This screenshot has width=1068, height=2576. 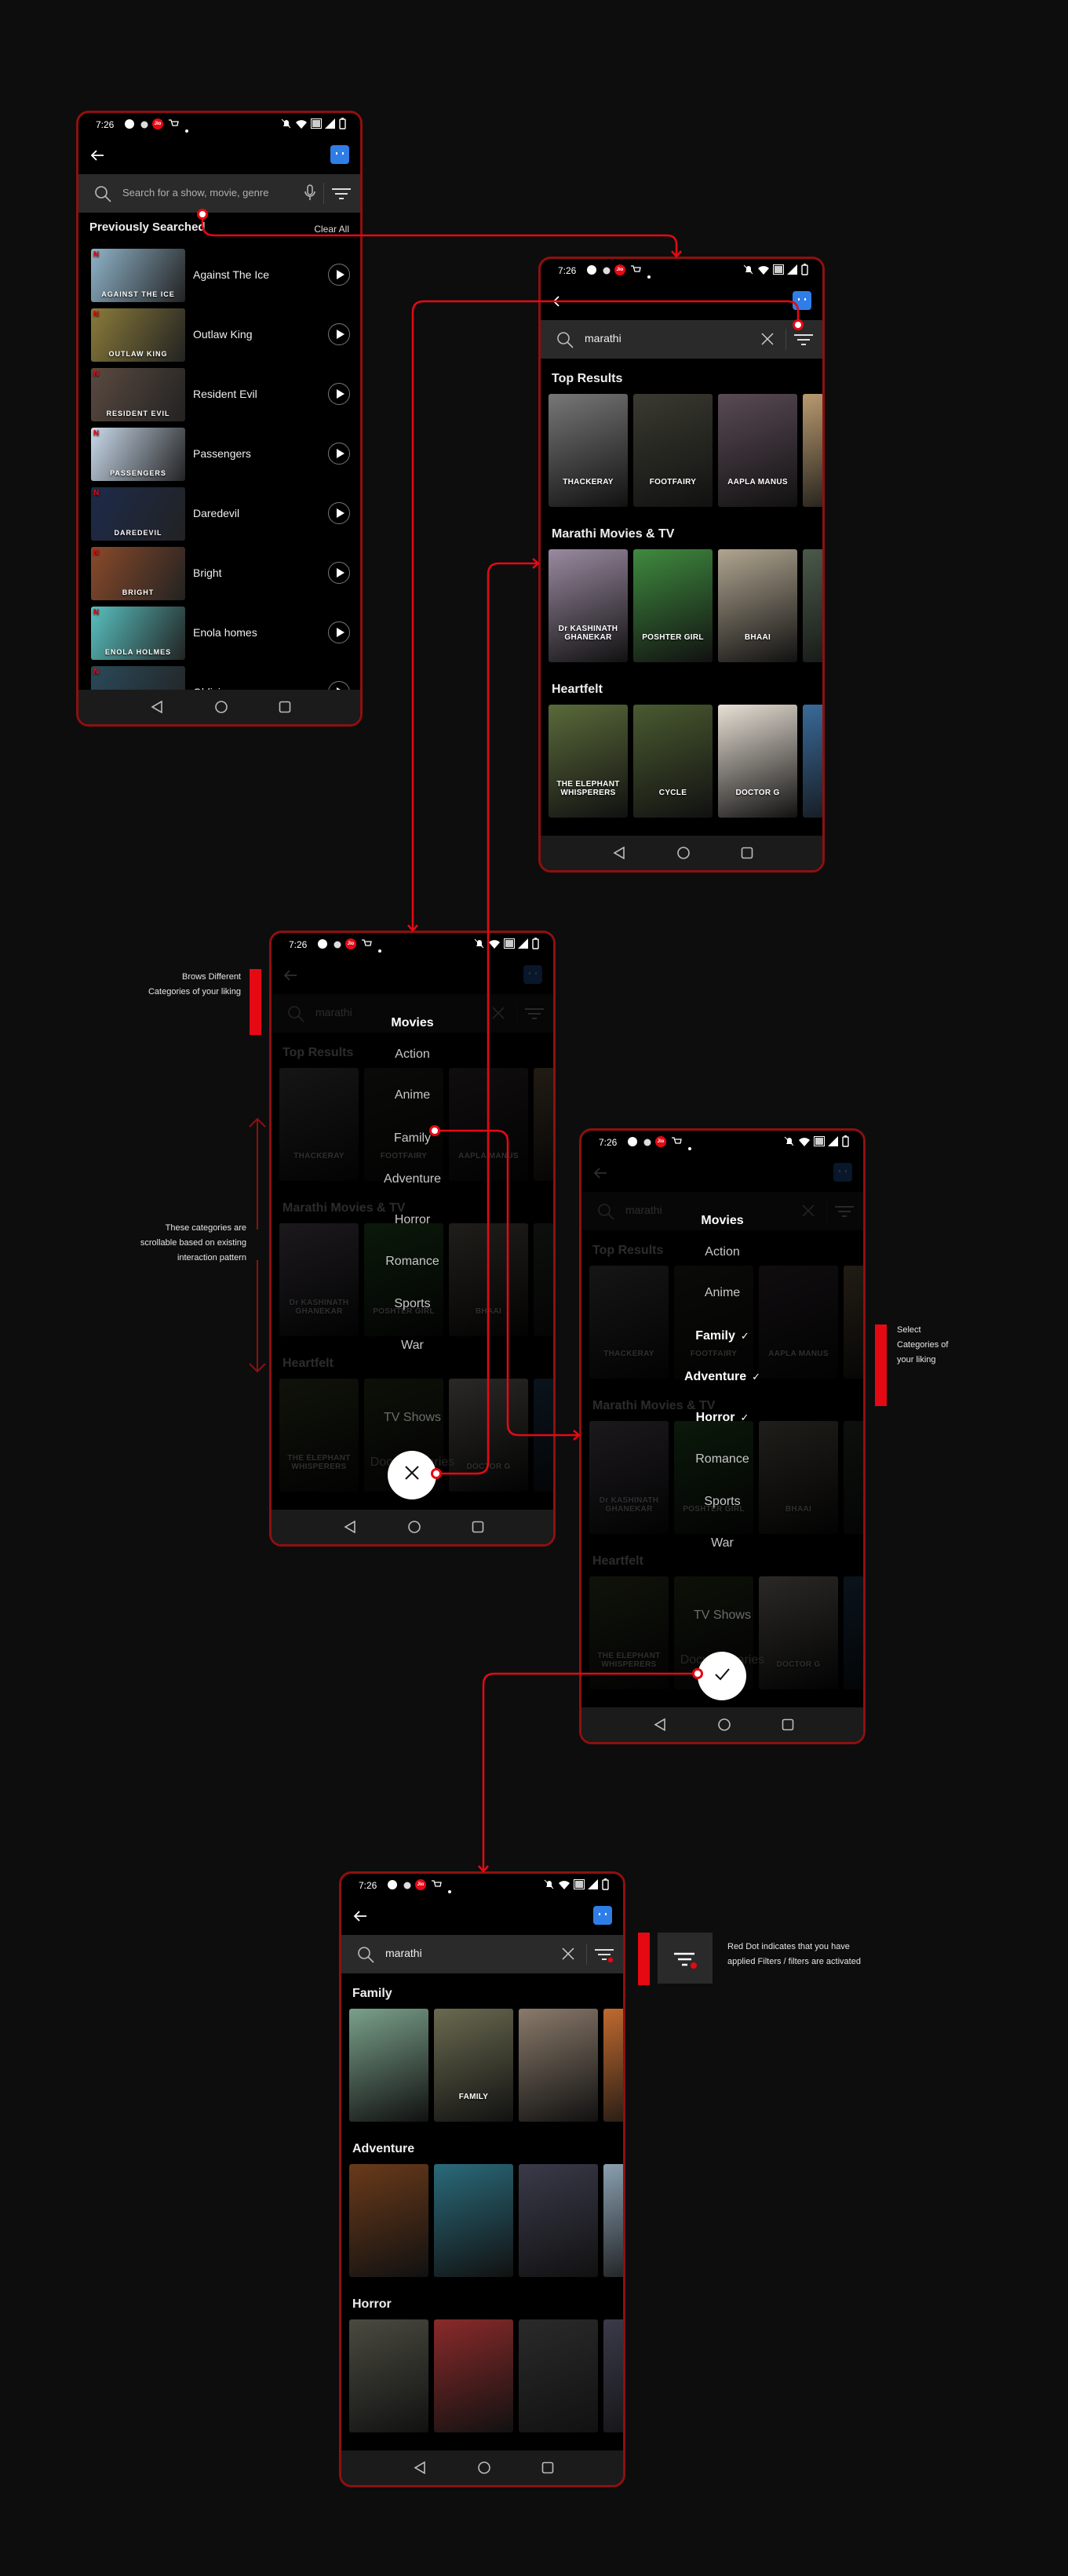 What do you see at coordinates (757, 605) in the screenshot?
I see `title-poster: BHAAI` at bounding box center [757, 605].